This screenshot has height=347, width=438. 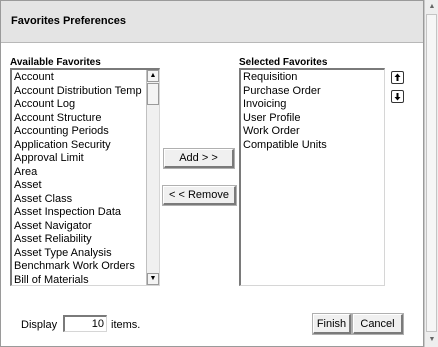 What do you see at coordinates (86, 254) in the screenshot?
I see `list-item: Asset Type Analysis` at bounding box center [86, 254].